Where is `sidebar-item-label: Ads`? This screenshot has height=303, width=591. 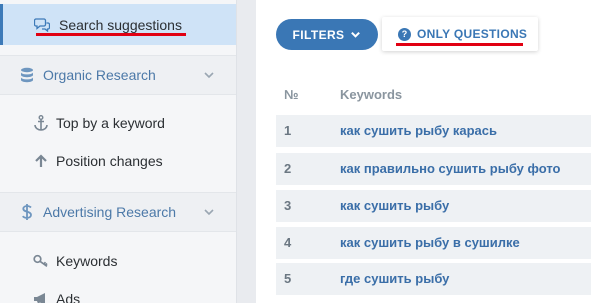
sidebar-item-label: Ads is located at coordinates (68, 297).